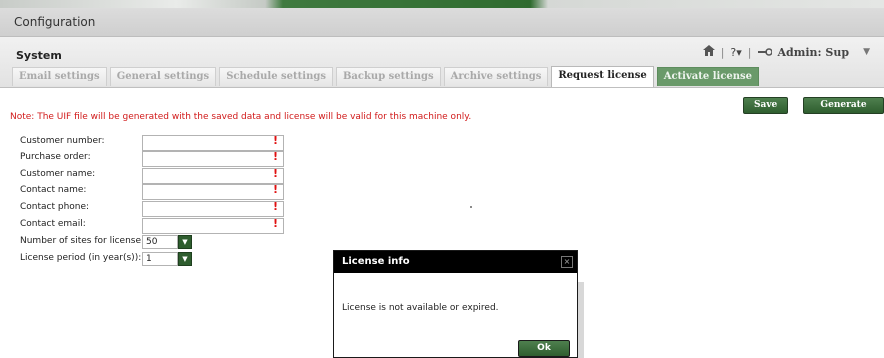 This screenshot has width=884, height=358. I want to click on window-titlebar: Configuration, so click(442, 22).